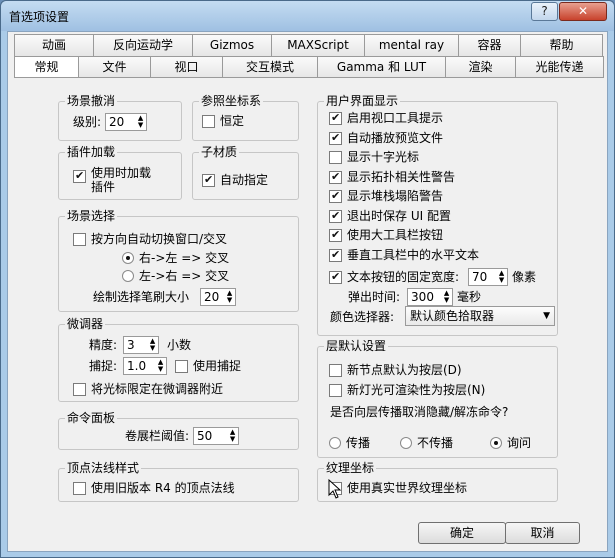  Describe the element at coordinates (496, 443) in the screenshot. I see `ask-radio` at that location.